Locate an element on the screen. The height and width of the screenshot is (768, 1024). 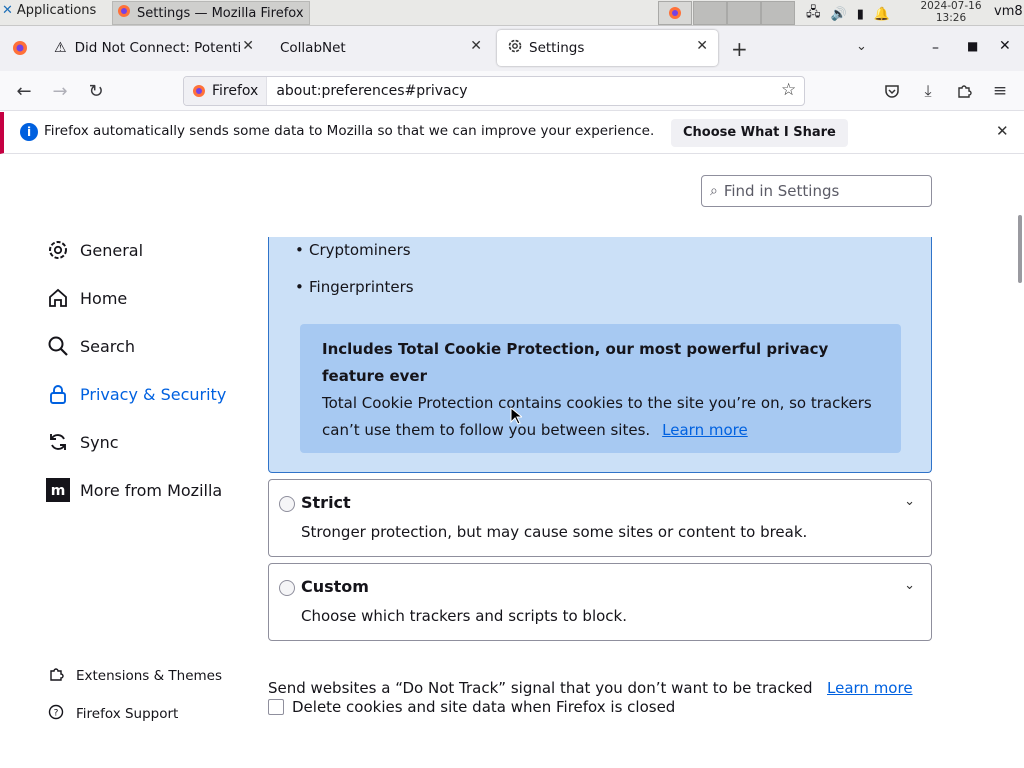
extensions-puzzle-icon is located at coordinates (964, 91).